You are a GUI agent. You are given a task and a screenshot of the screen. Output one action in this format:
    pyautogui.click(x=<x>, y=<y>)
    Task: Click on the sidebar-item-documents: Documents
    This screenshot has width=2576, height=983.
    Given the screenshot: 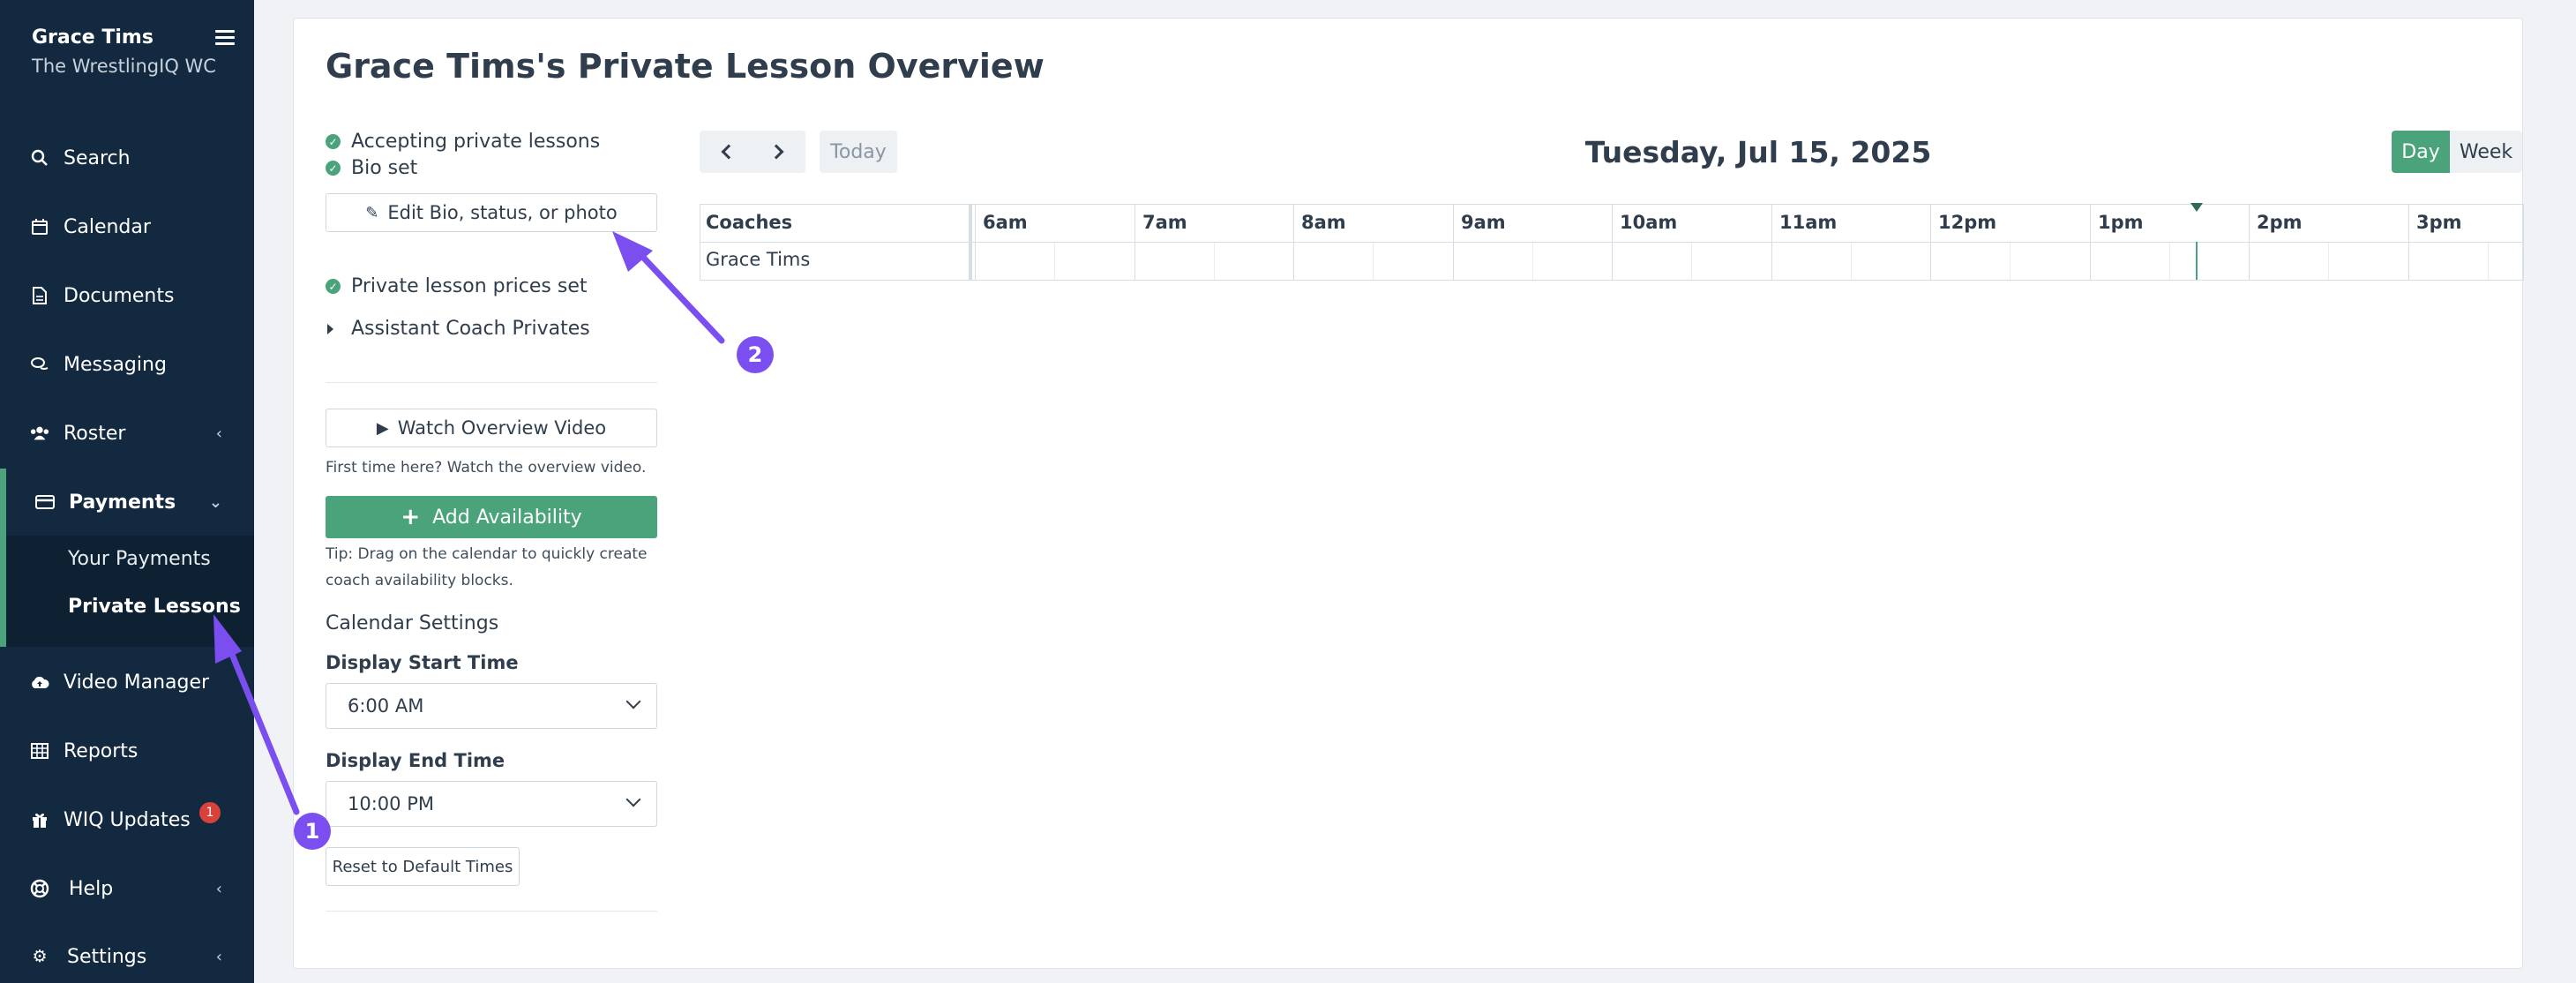 What is the action you would take?
    pyautogui.click(x=127, y=296)
    